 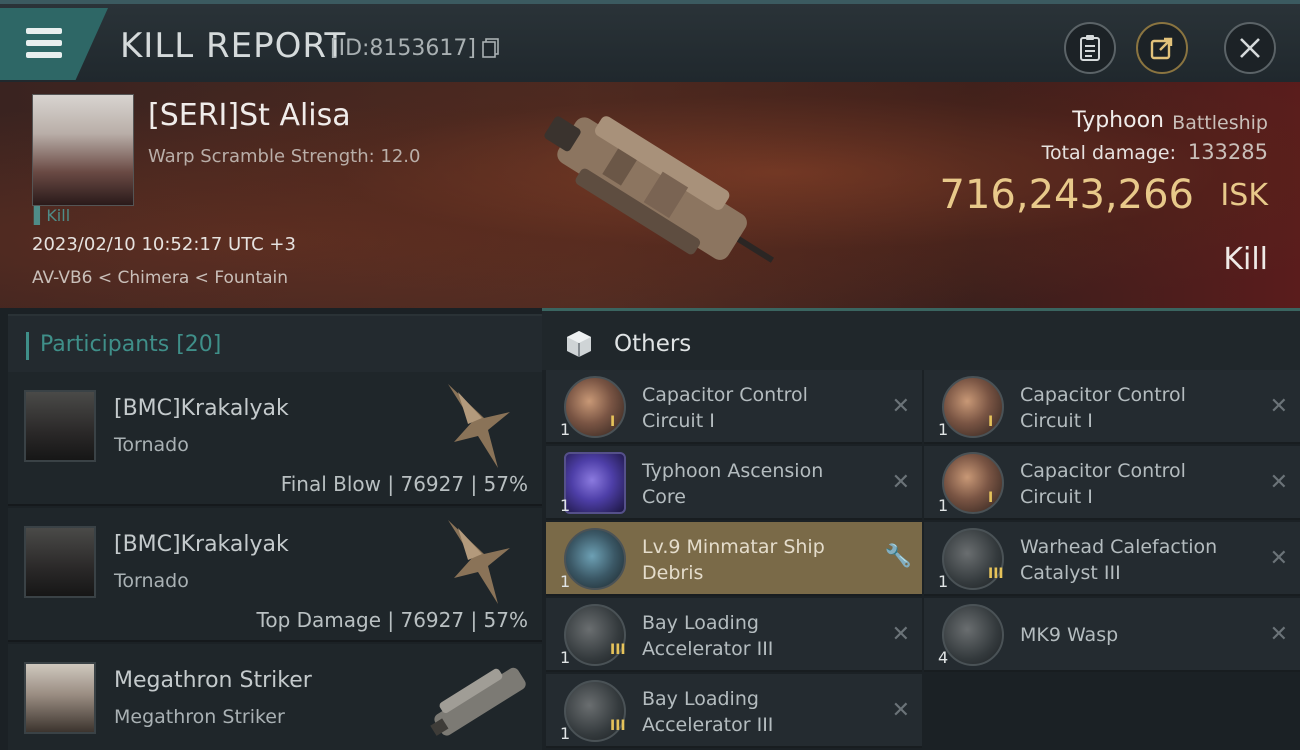 What do you see at coordinates (199, 717) in the screenshot?
I see `participant-ship: Megathron Striker` at bounding box center [199, 717].